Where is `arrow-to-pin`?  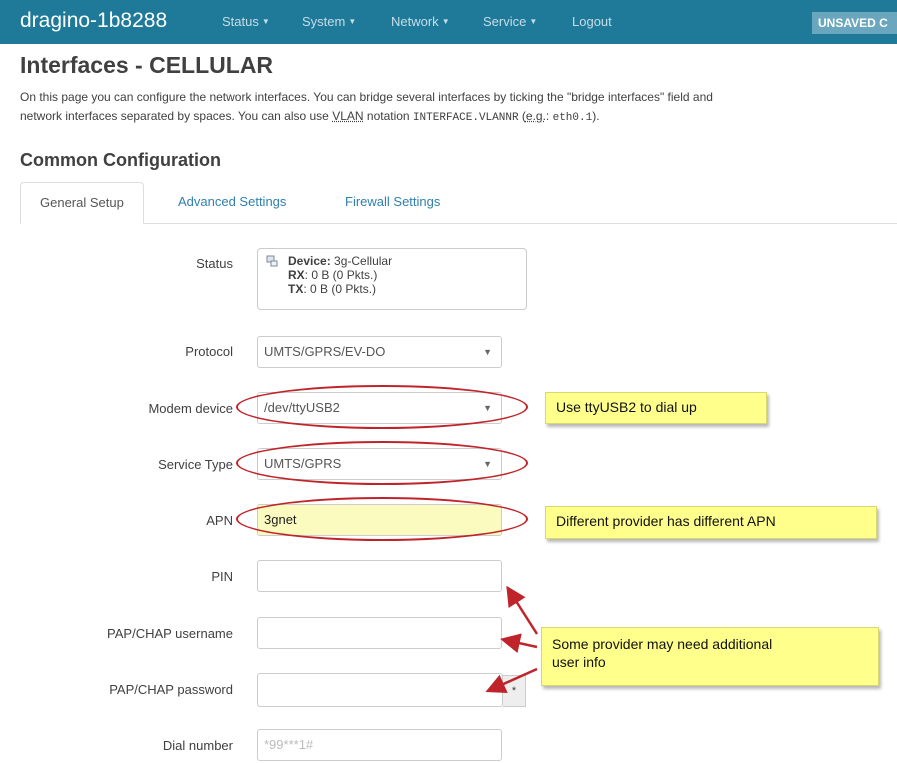 arrow-to-pin is located at coordinates (522, 610).